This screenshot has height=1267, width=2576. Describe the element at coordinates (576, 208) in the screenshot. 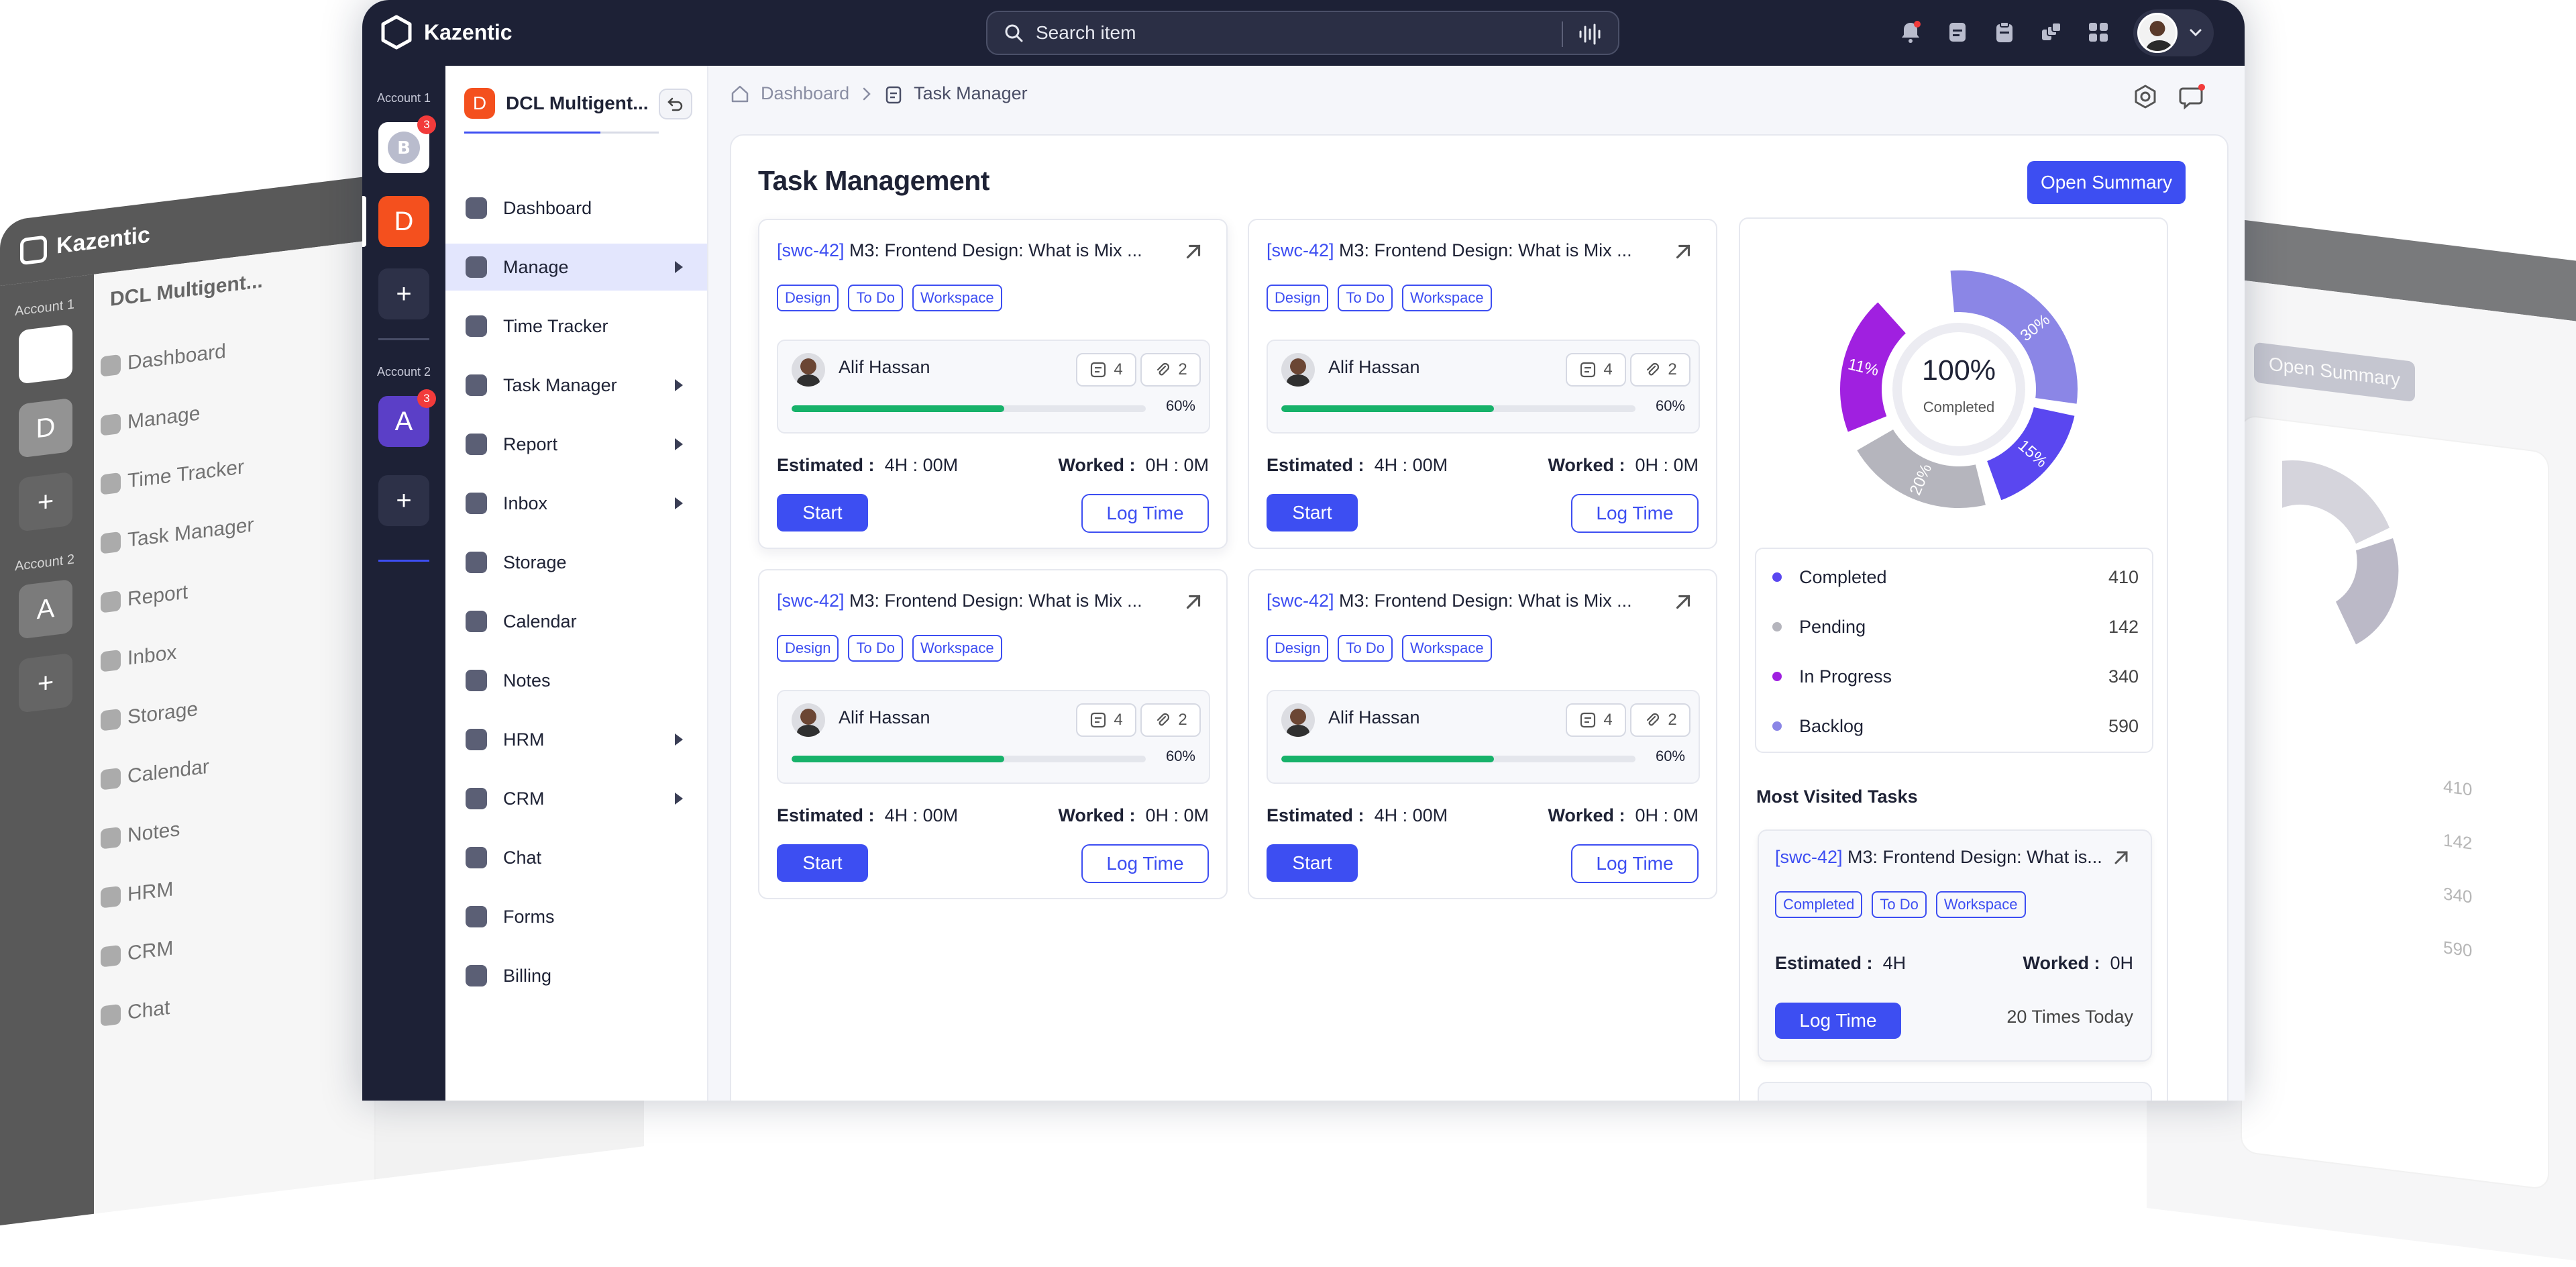

I see `sidebar-item-dashboard: Dashboard` at that location.